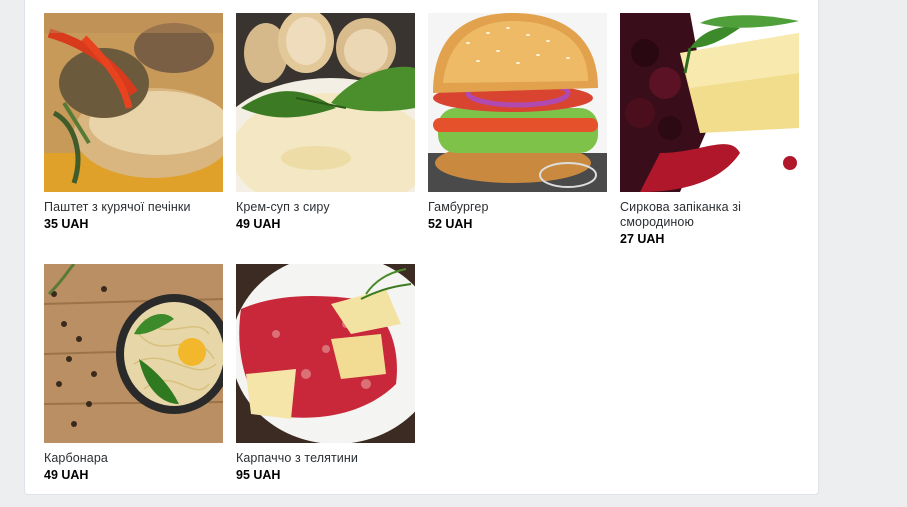 The height and width of the screenshot is (507, 907). I want to click on product-name: Паштет з курячої печінки, so click(133, 207).